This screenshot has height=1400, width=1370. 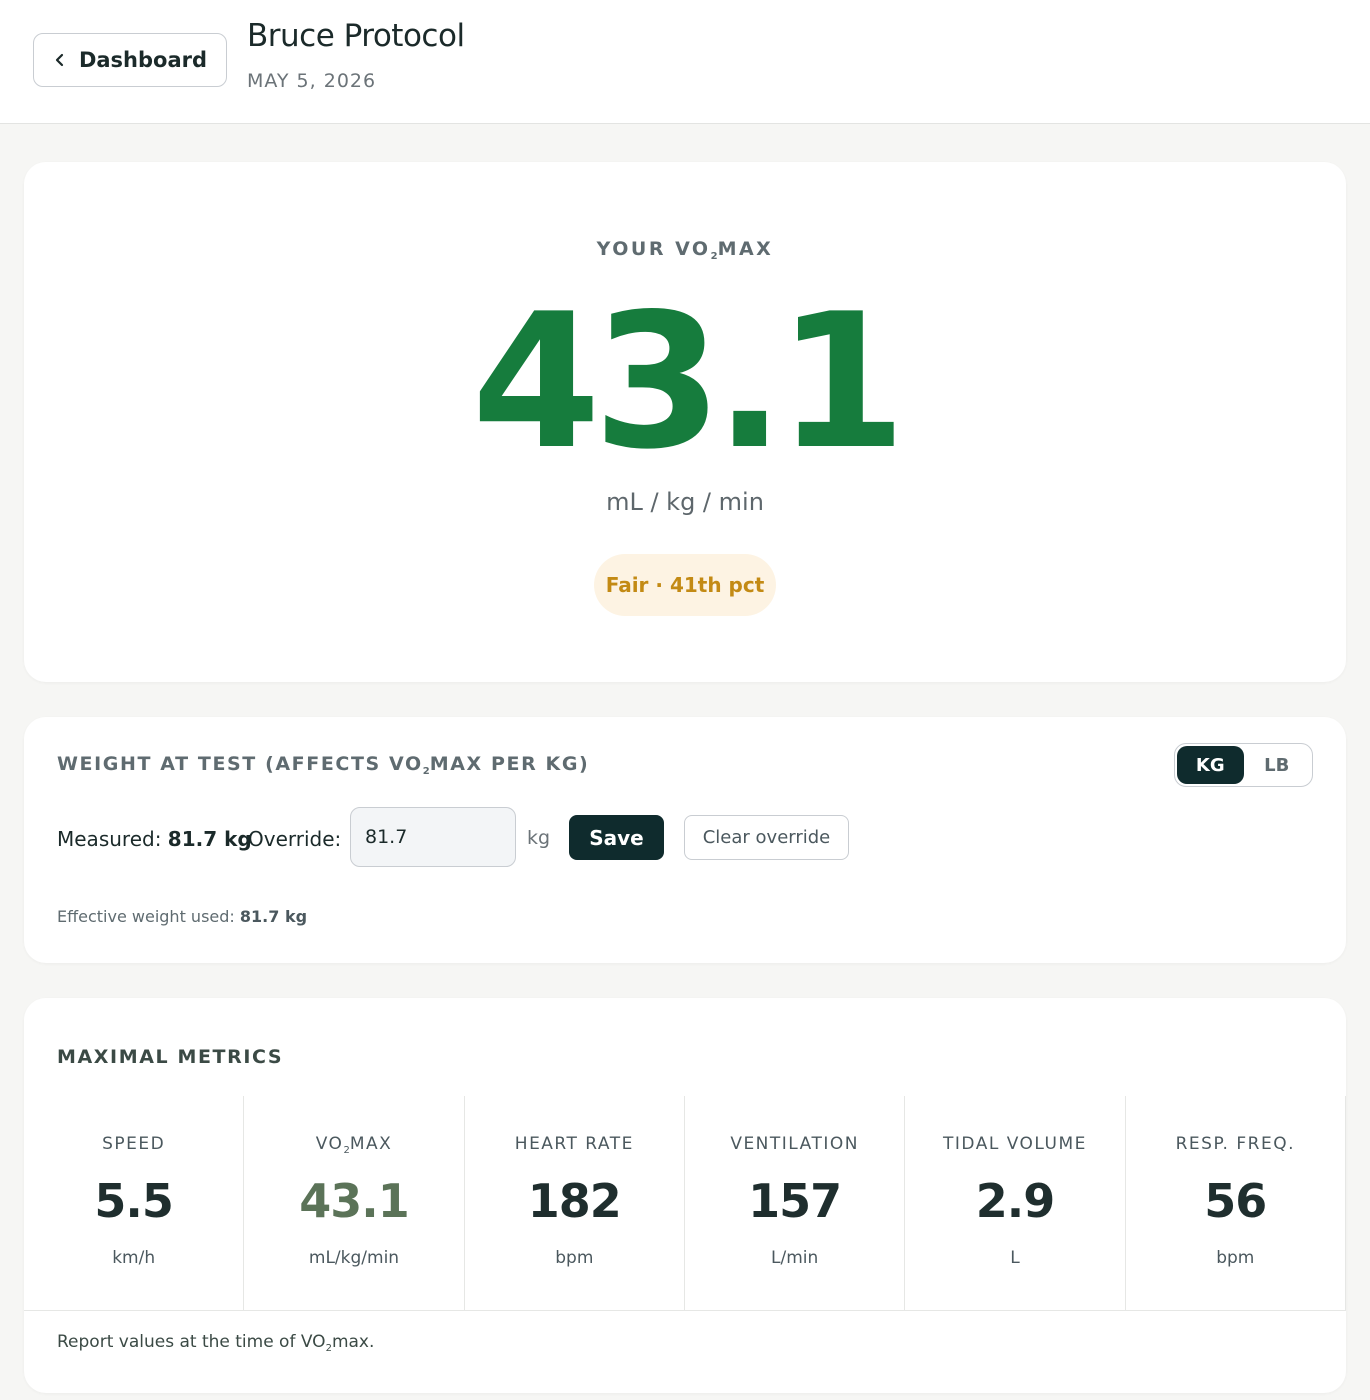 What do you see at coordinates (539, 838) in the screenshot?
I see `override-unit-suffix: kg` at bounding box center [539, 838].